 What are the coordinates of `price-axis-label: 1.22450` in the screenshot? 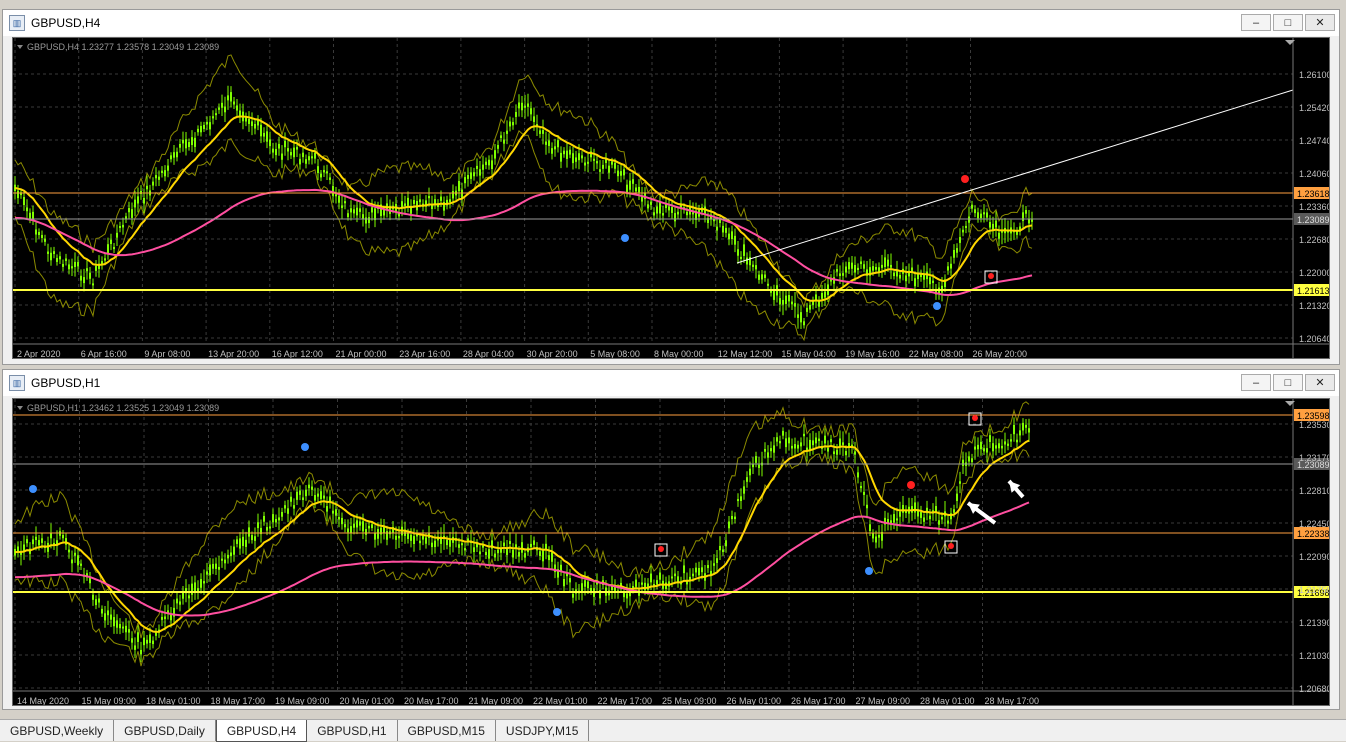 It's located at (1314, 524).